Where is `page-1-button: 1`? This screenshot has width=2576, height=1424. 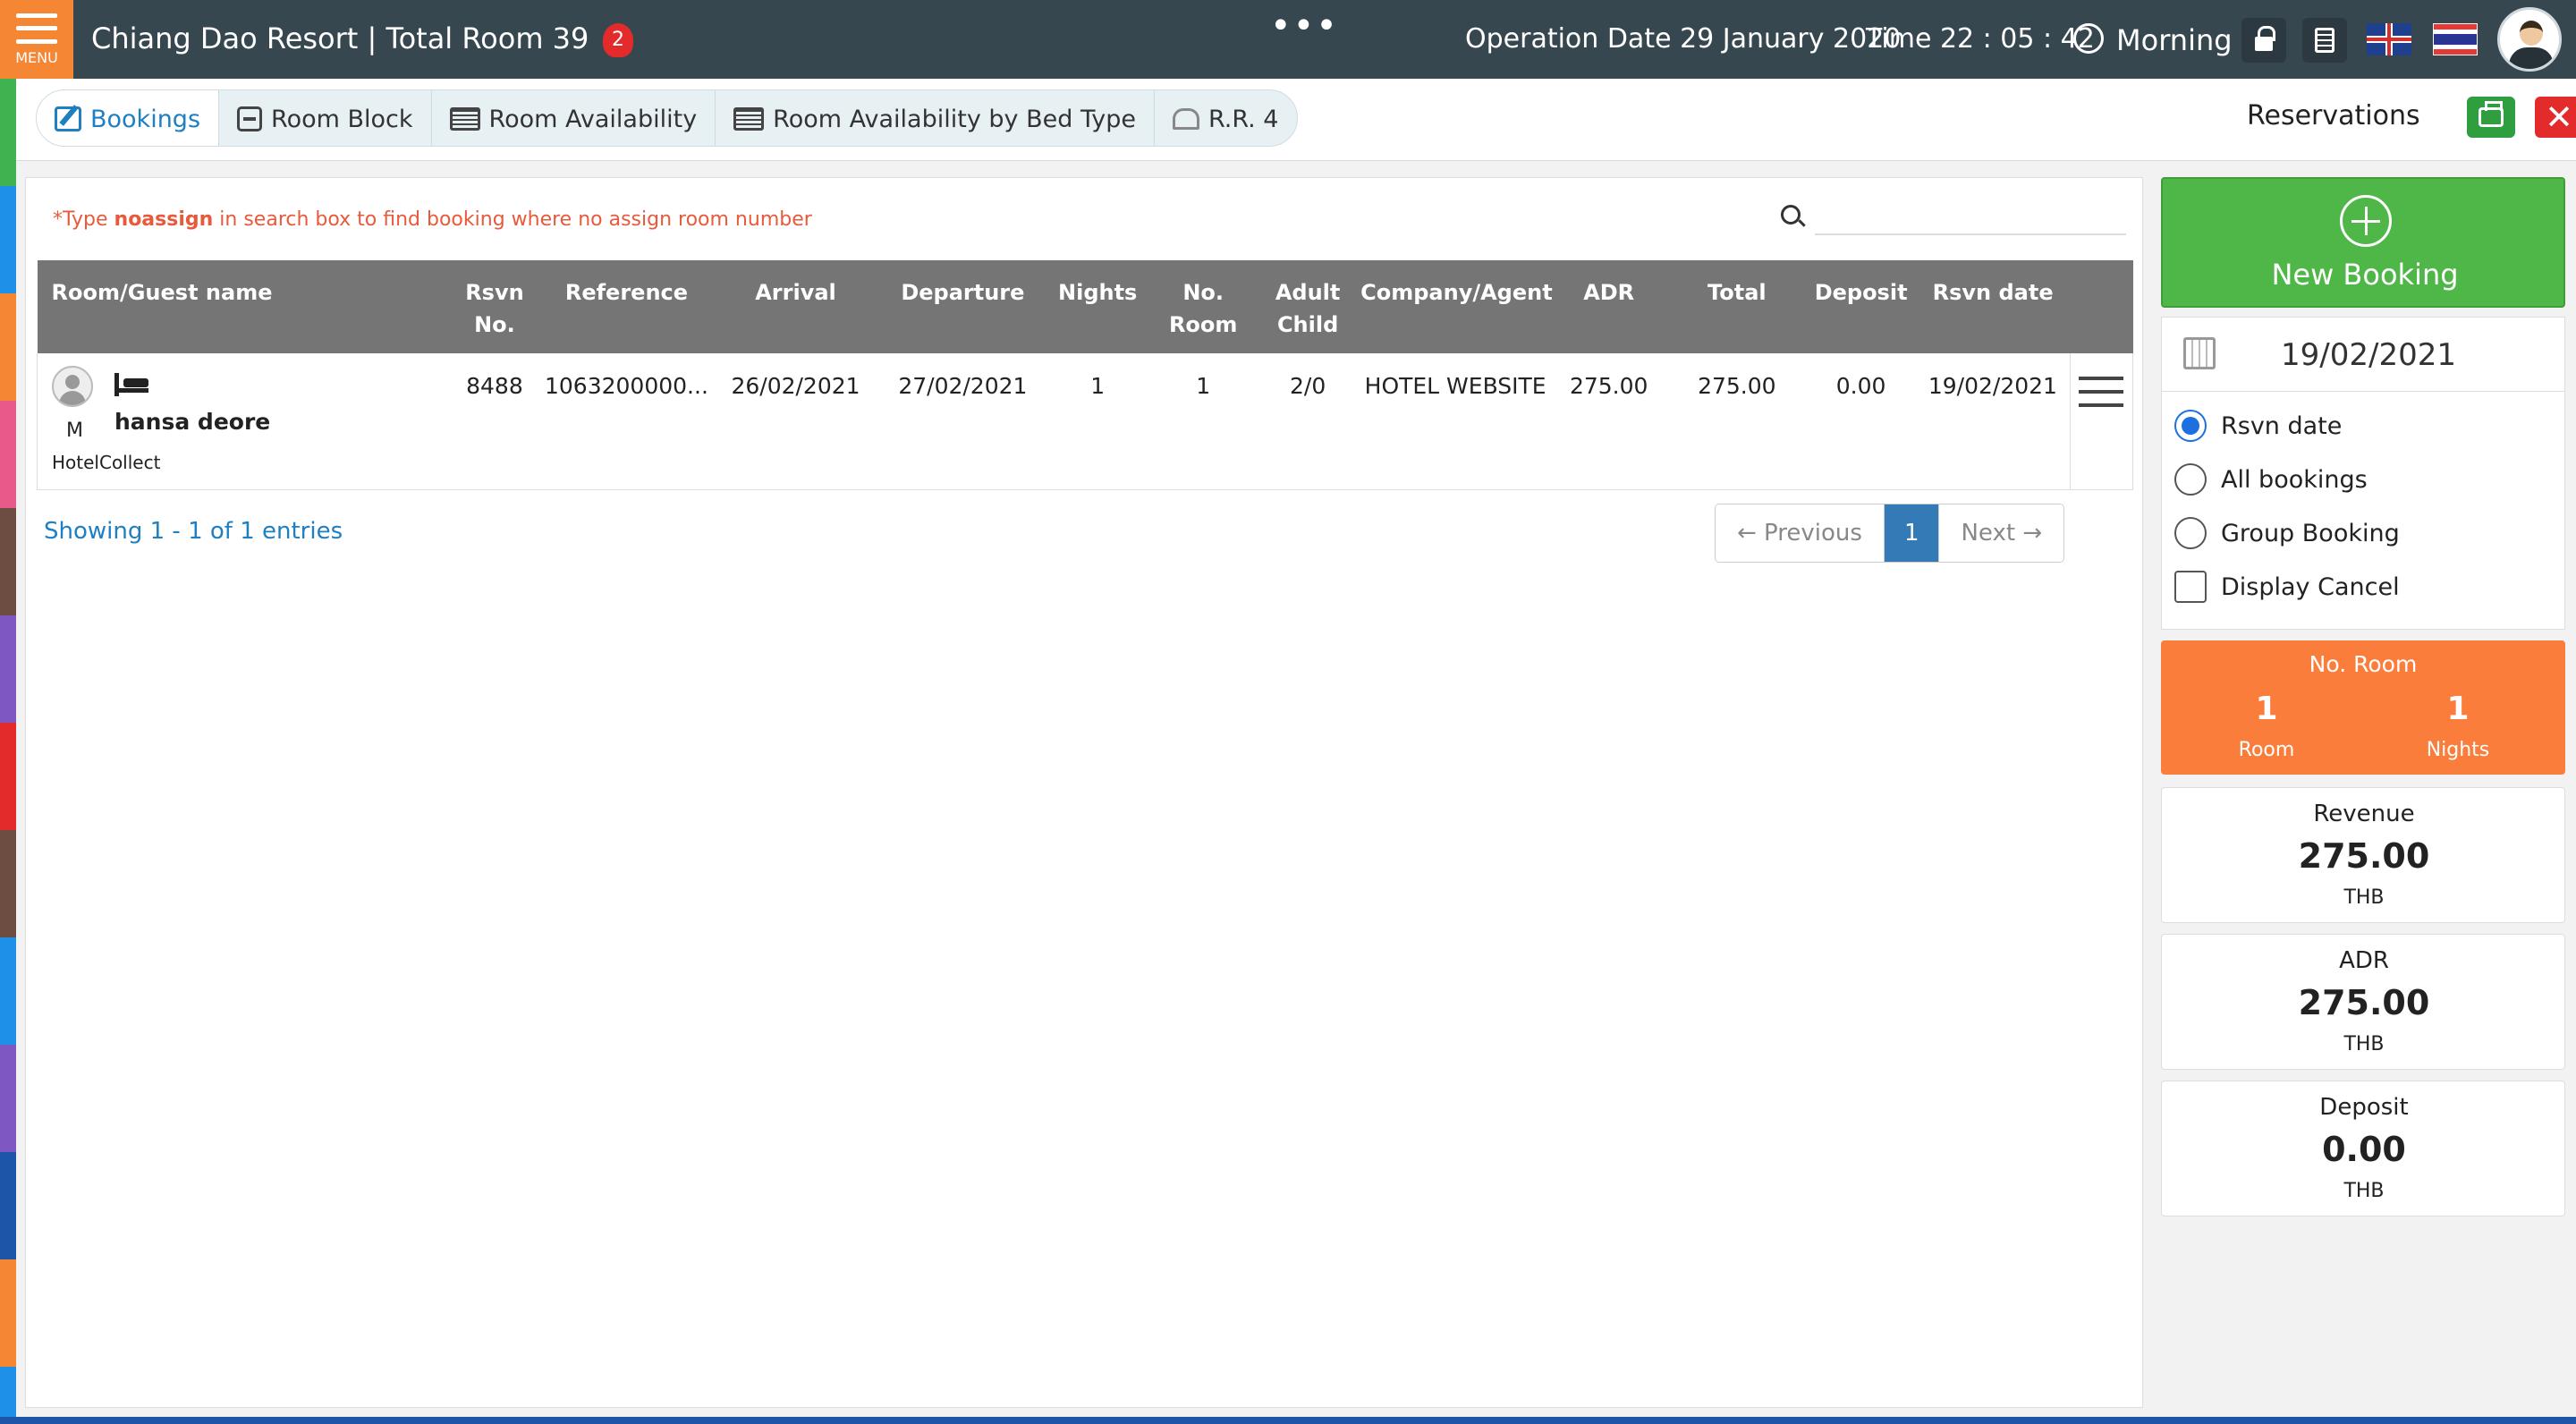 page-1-button: 1 is located at coordinates (1911, 533).